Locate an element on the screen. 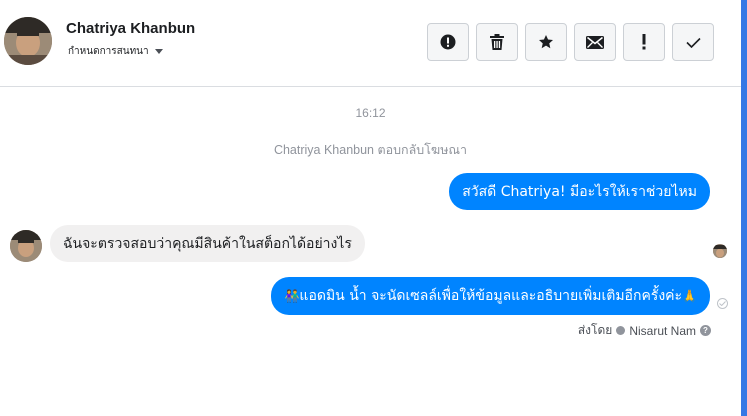 The image size is (747, 416). done-button is located at coordinates (693, 42).